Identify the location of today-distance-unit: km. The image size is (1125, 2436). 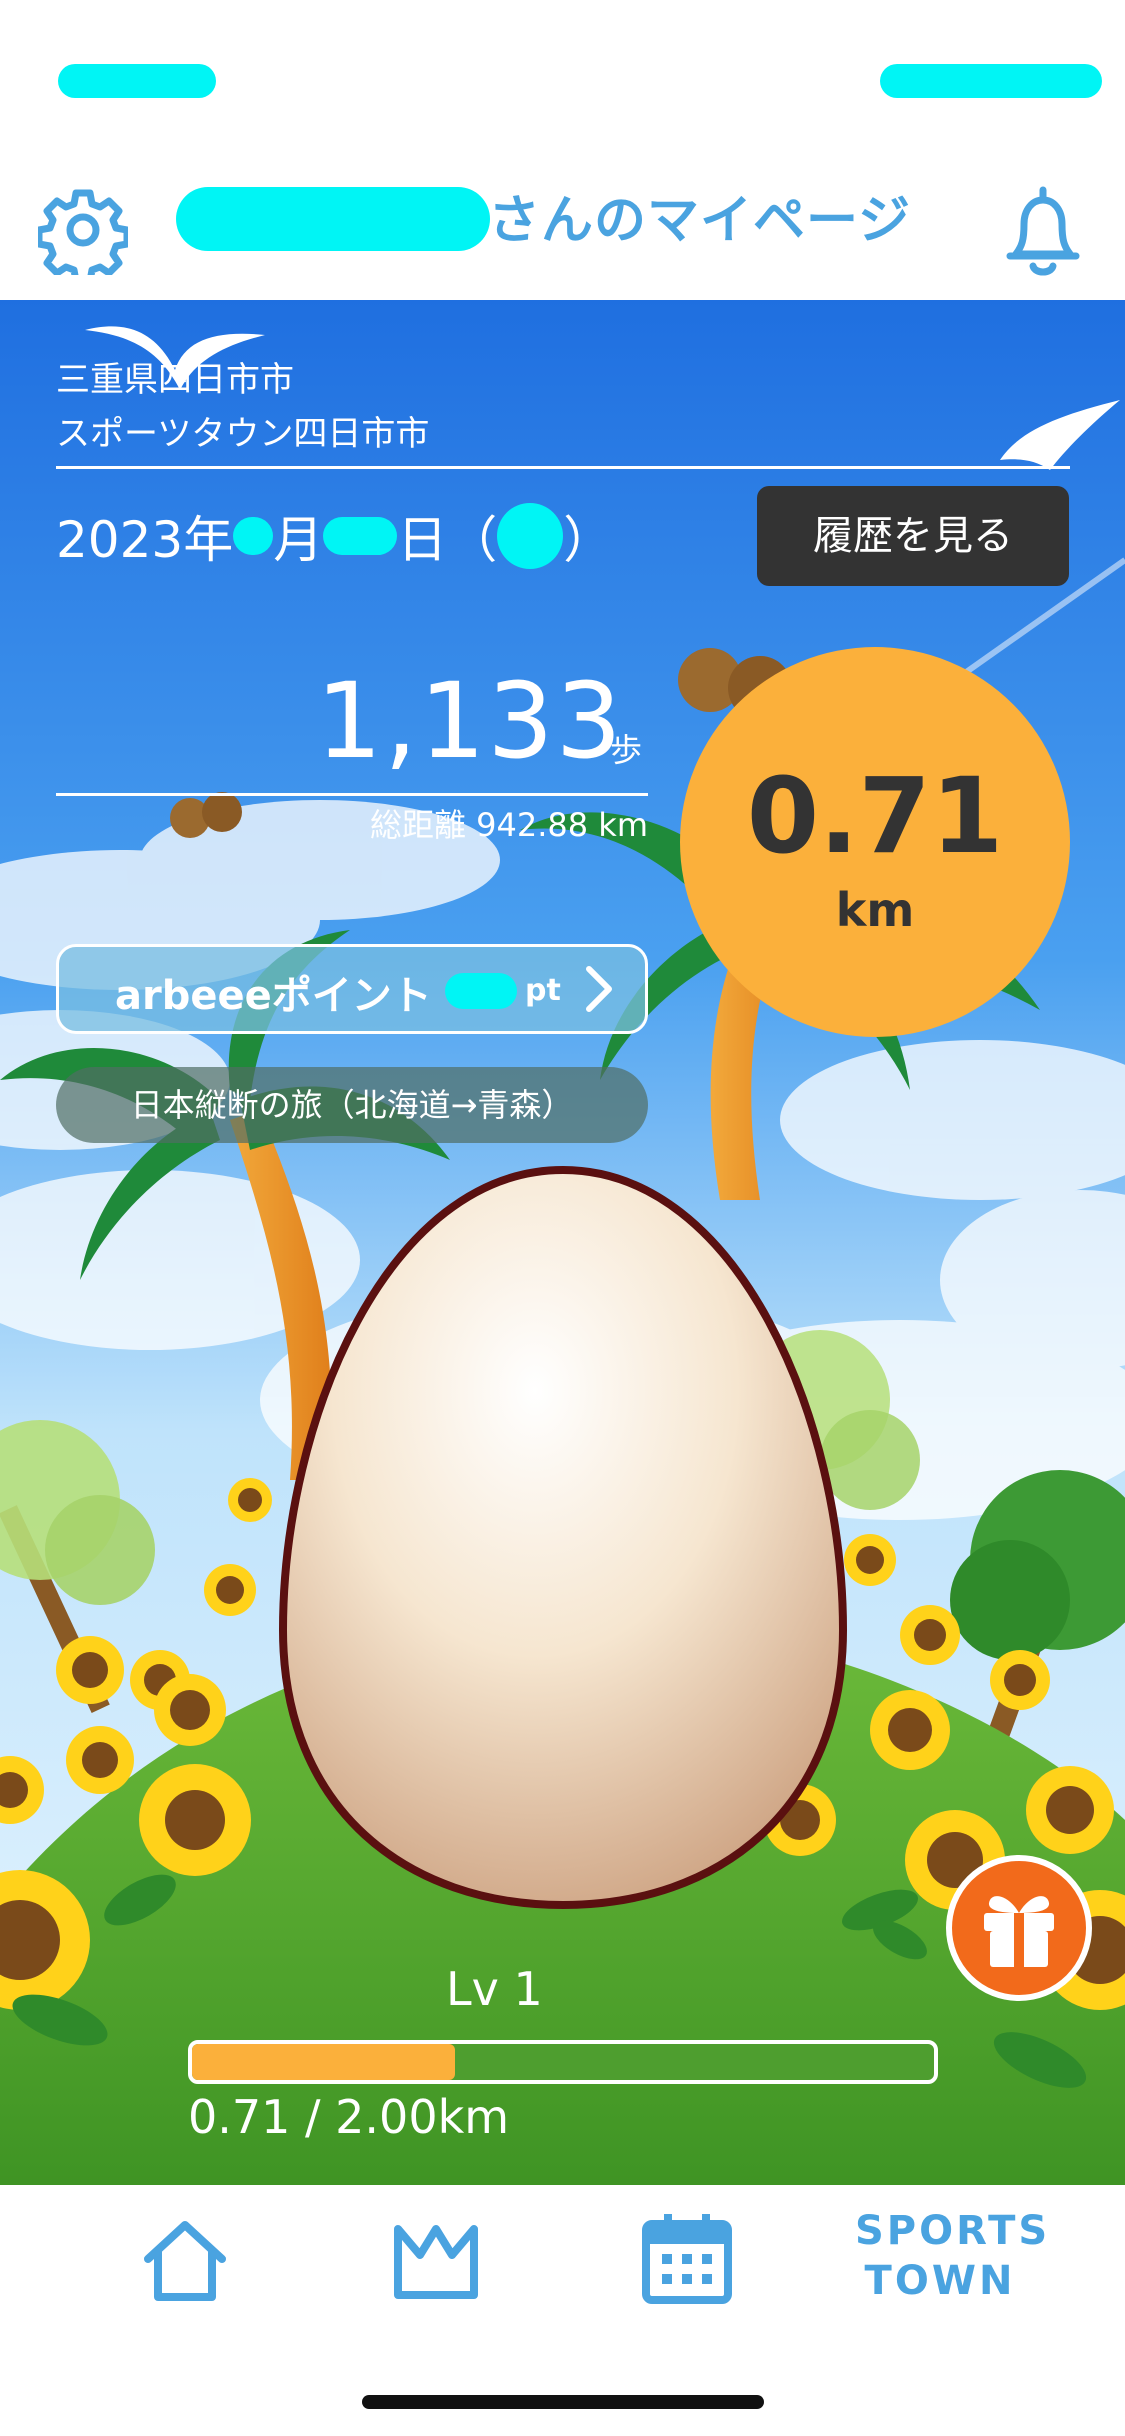
(875, 910).